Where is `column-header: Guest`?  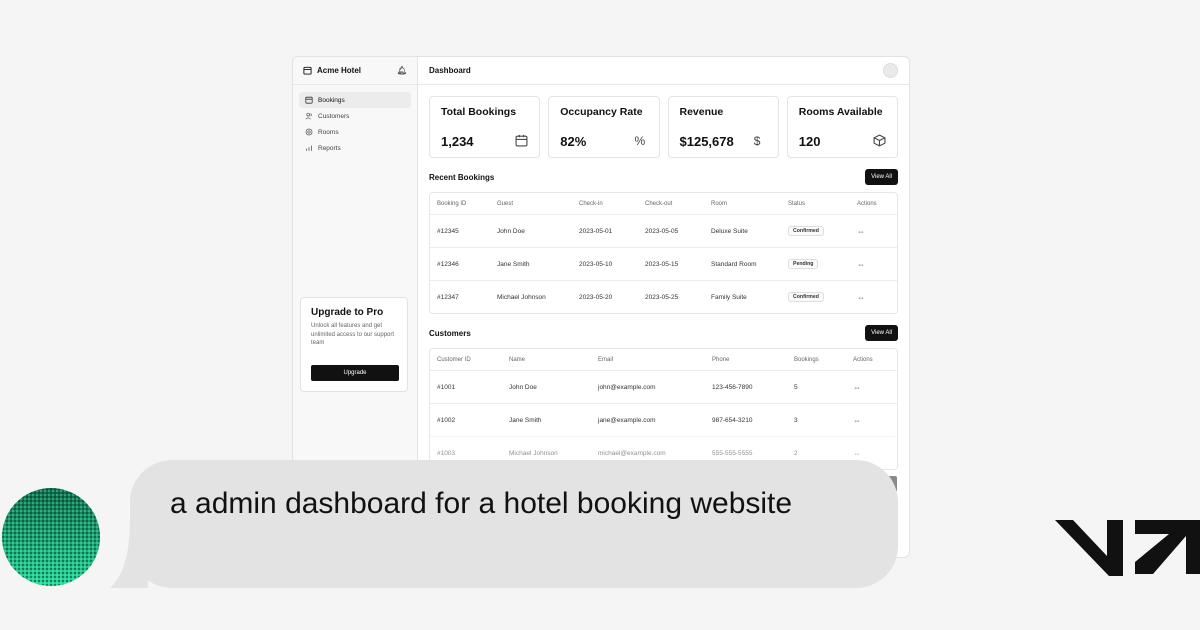
column-header: Guest is located at coordinates (531, 204).